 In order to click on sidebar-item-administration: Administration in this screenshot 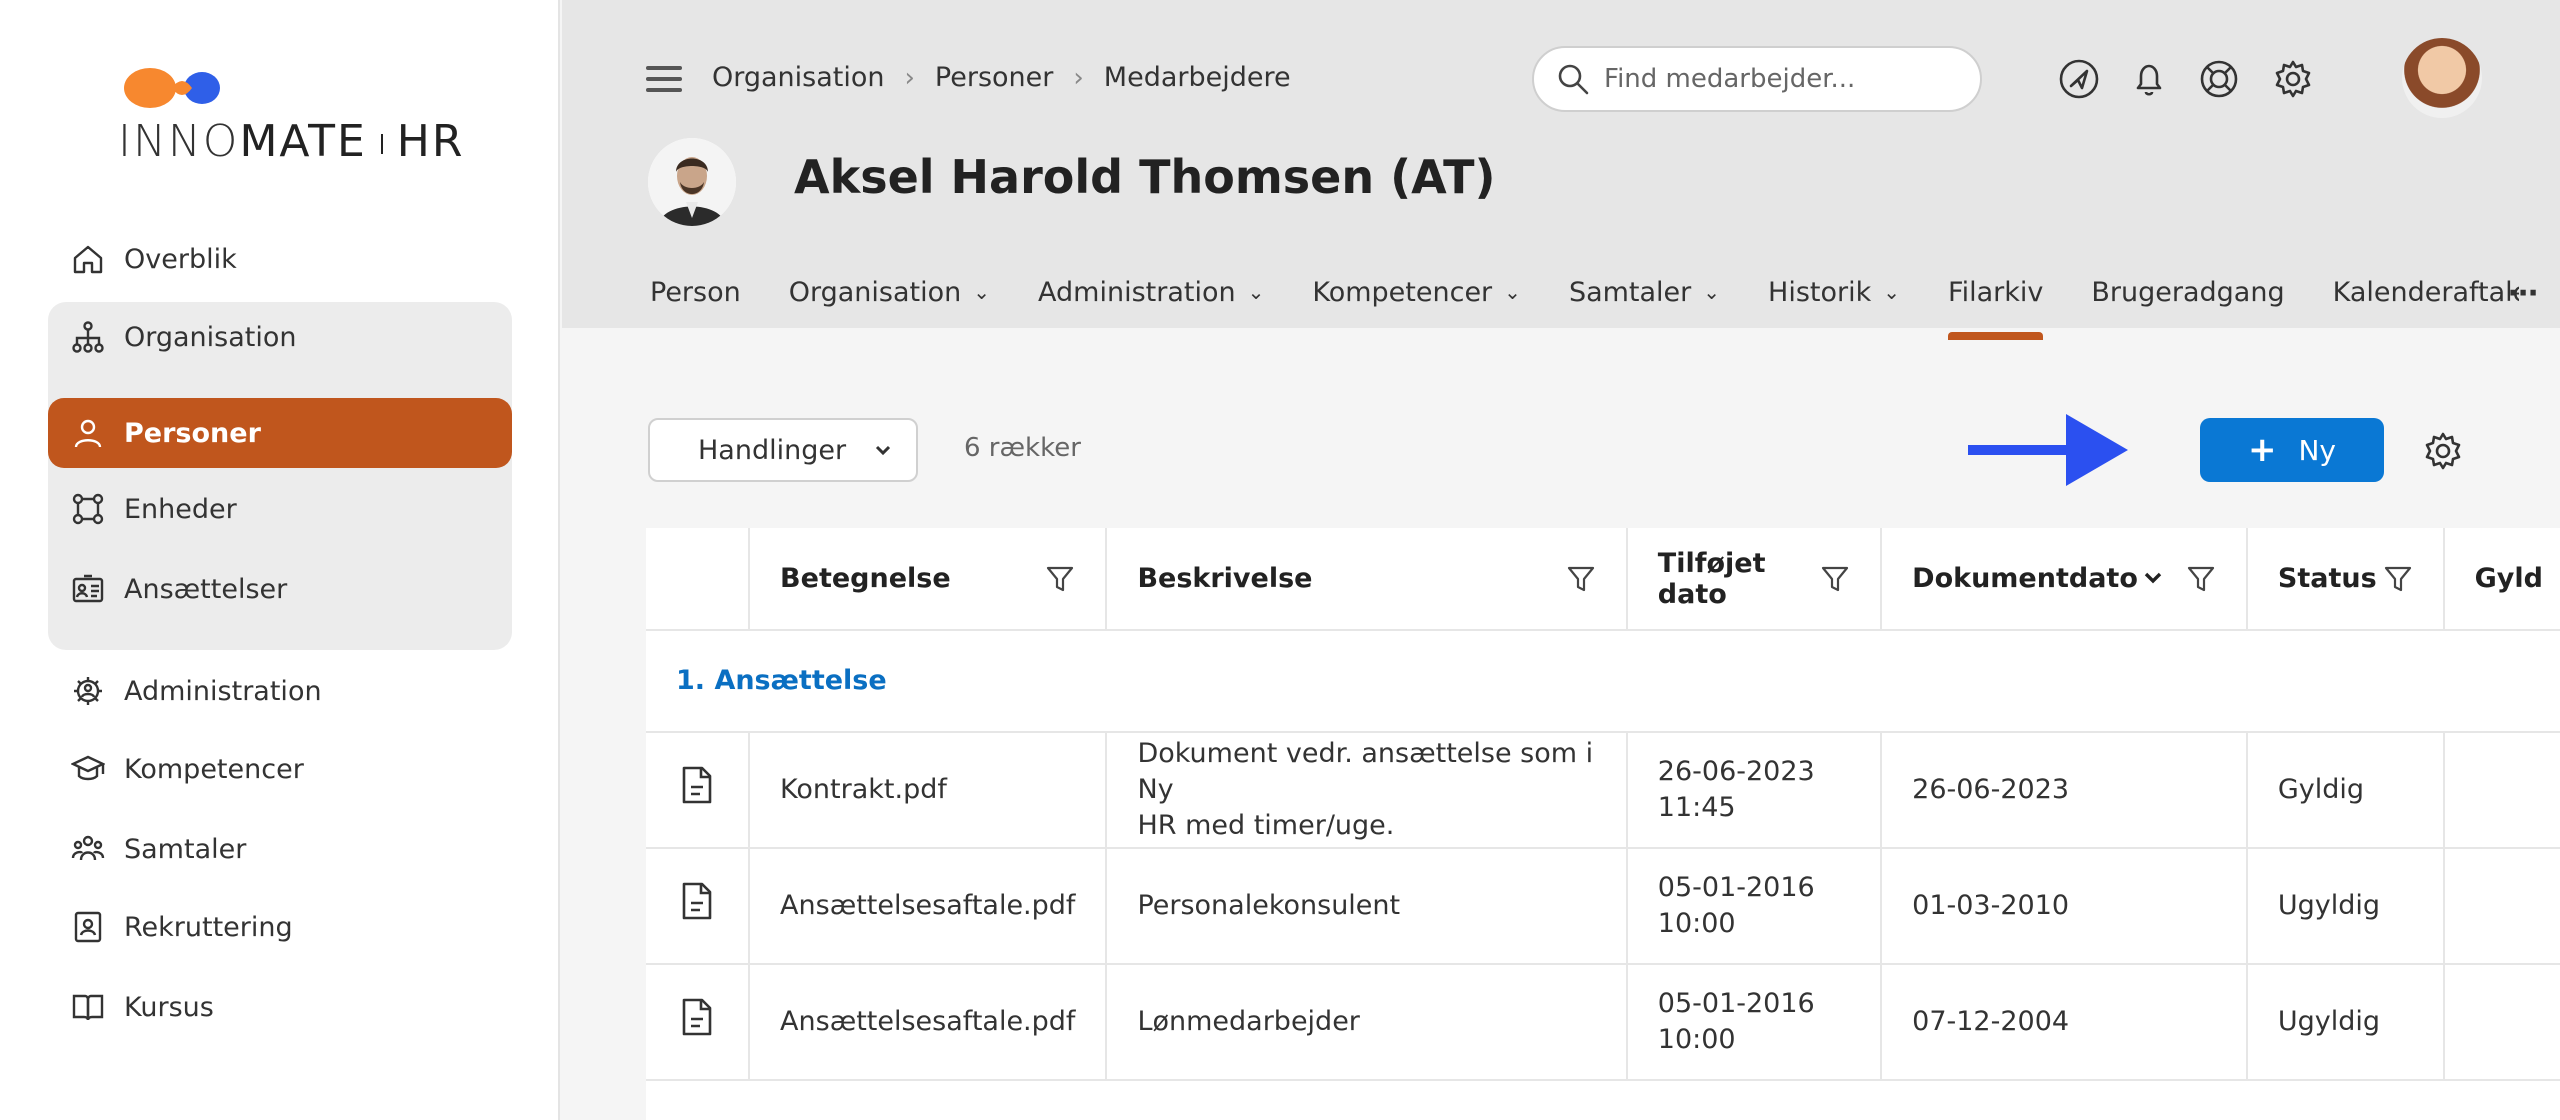, I will do `click(280, 691)`.